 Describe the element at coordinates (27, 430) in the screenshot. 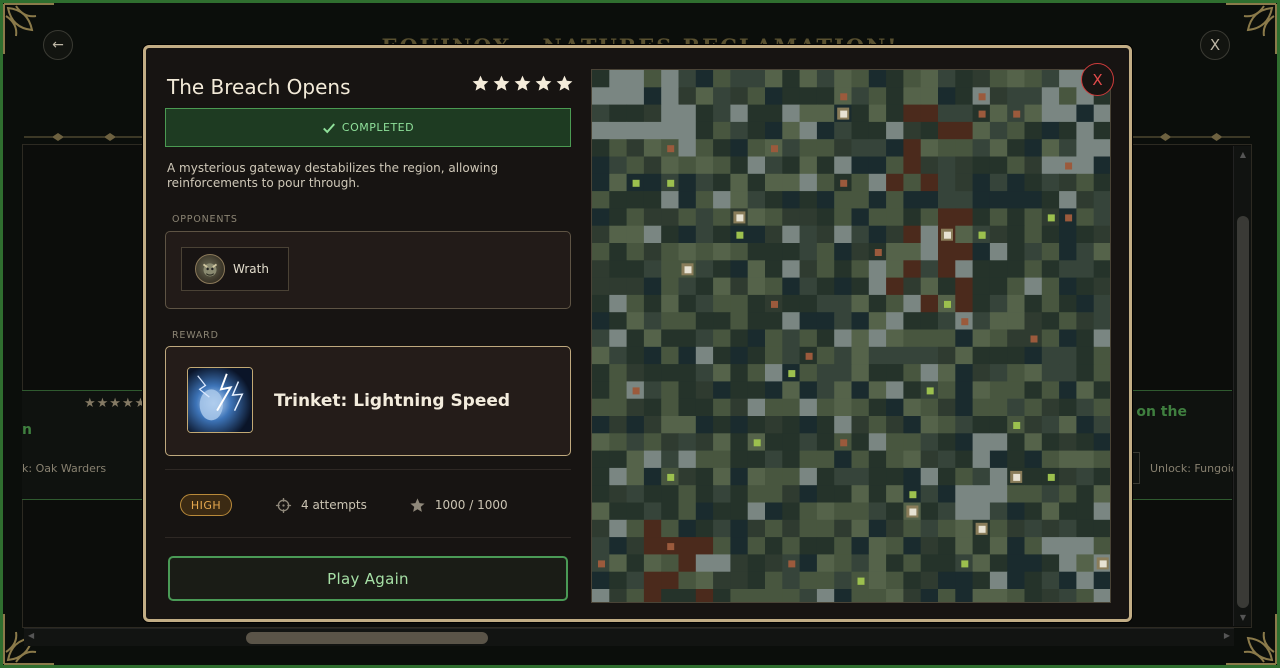

I see `level-card-title: n` at that location.